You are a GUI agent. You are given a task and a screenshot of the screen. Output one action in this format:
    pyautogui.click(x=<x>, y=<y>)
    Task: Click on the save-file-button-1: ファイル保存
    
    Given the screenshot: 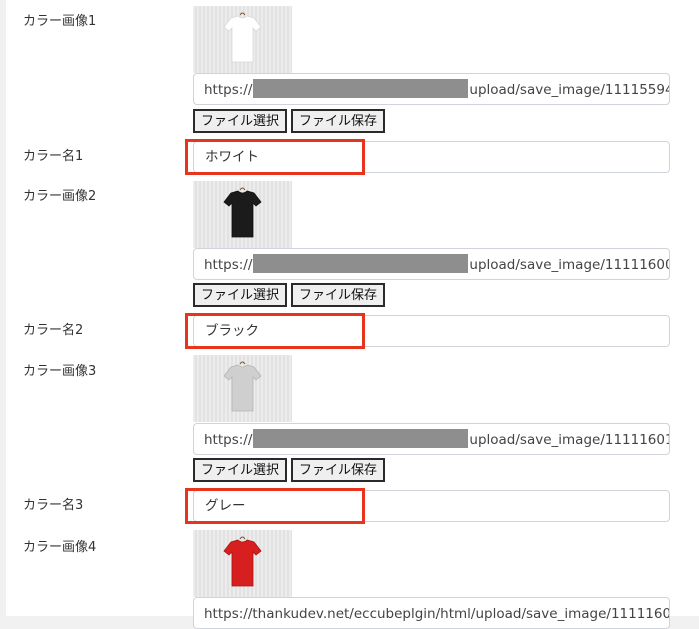 What is the action you would take?
    pyautogui.click(x=338, y=121)
    